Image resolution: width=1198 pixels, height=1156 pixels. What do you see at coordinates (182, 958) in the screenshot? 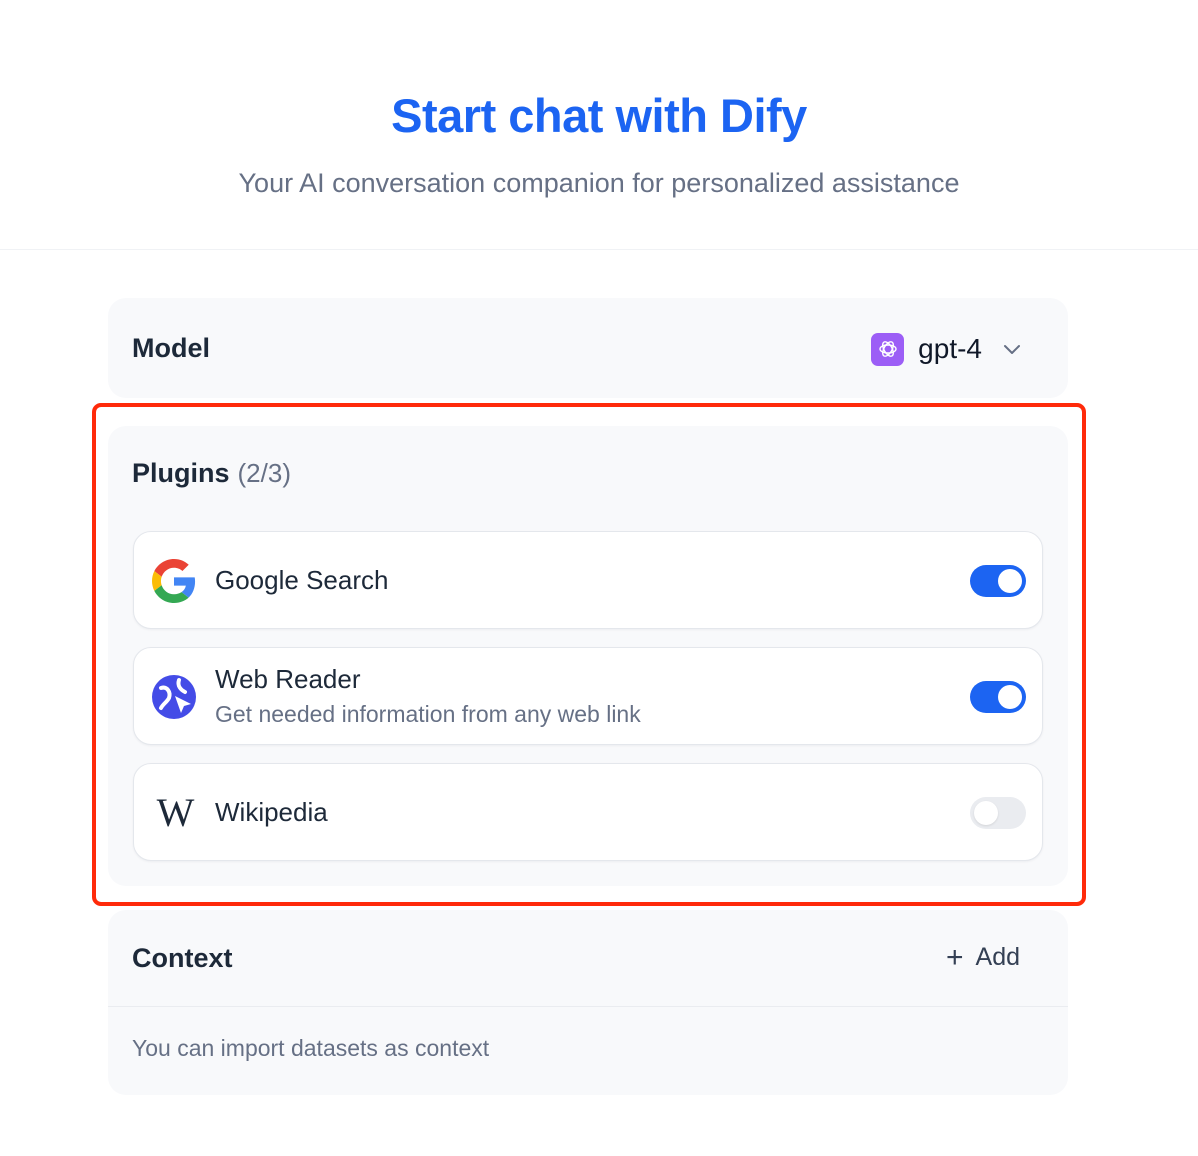
I see `context-label: Context` at bounding box center [182, 958].